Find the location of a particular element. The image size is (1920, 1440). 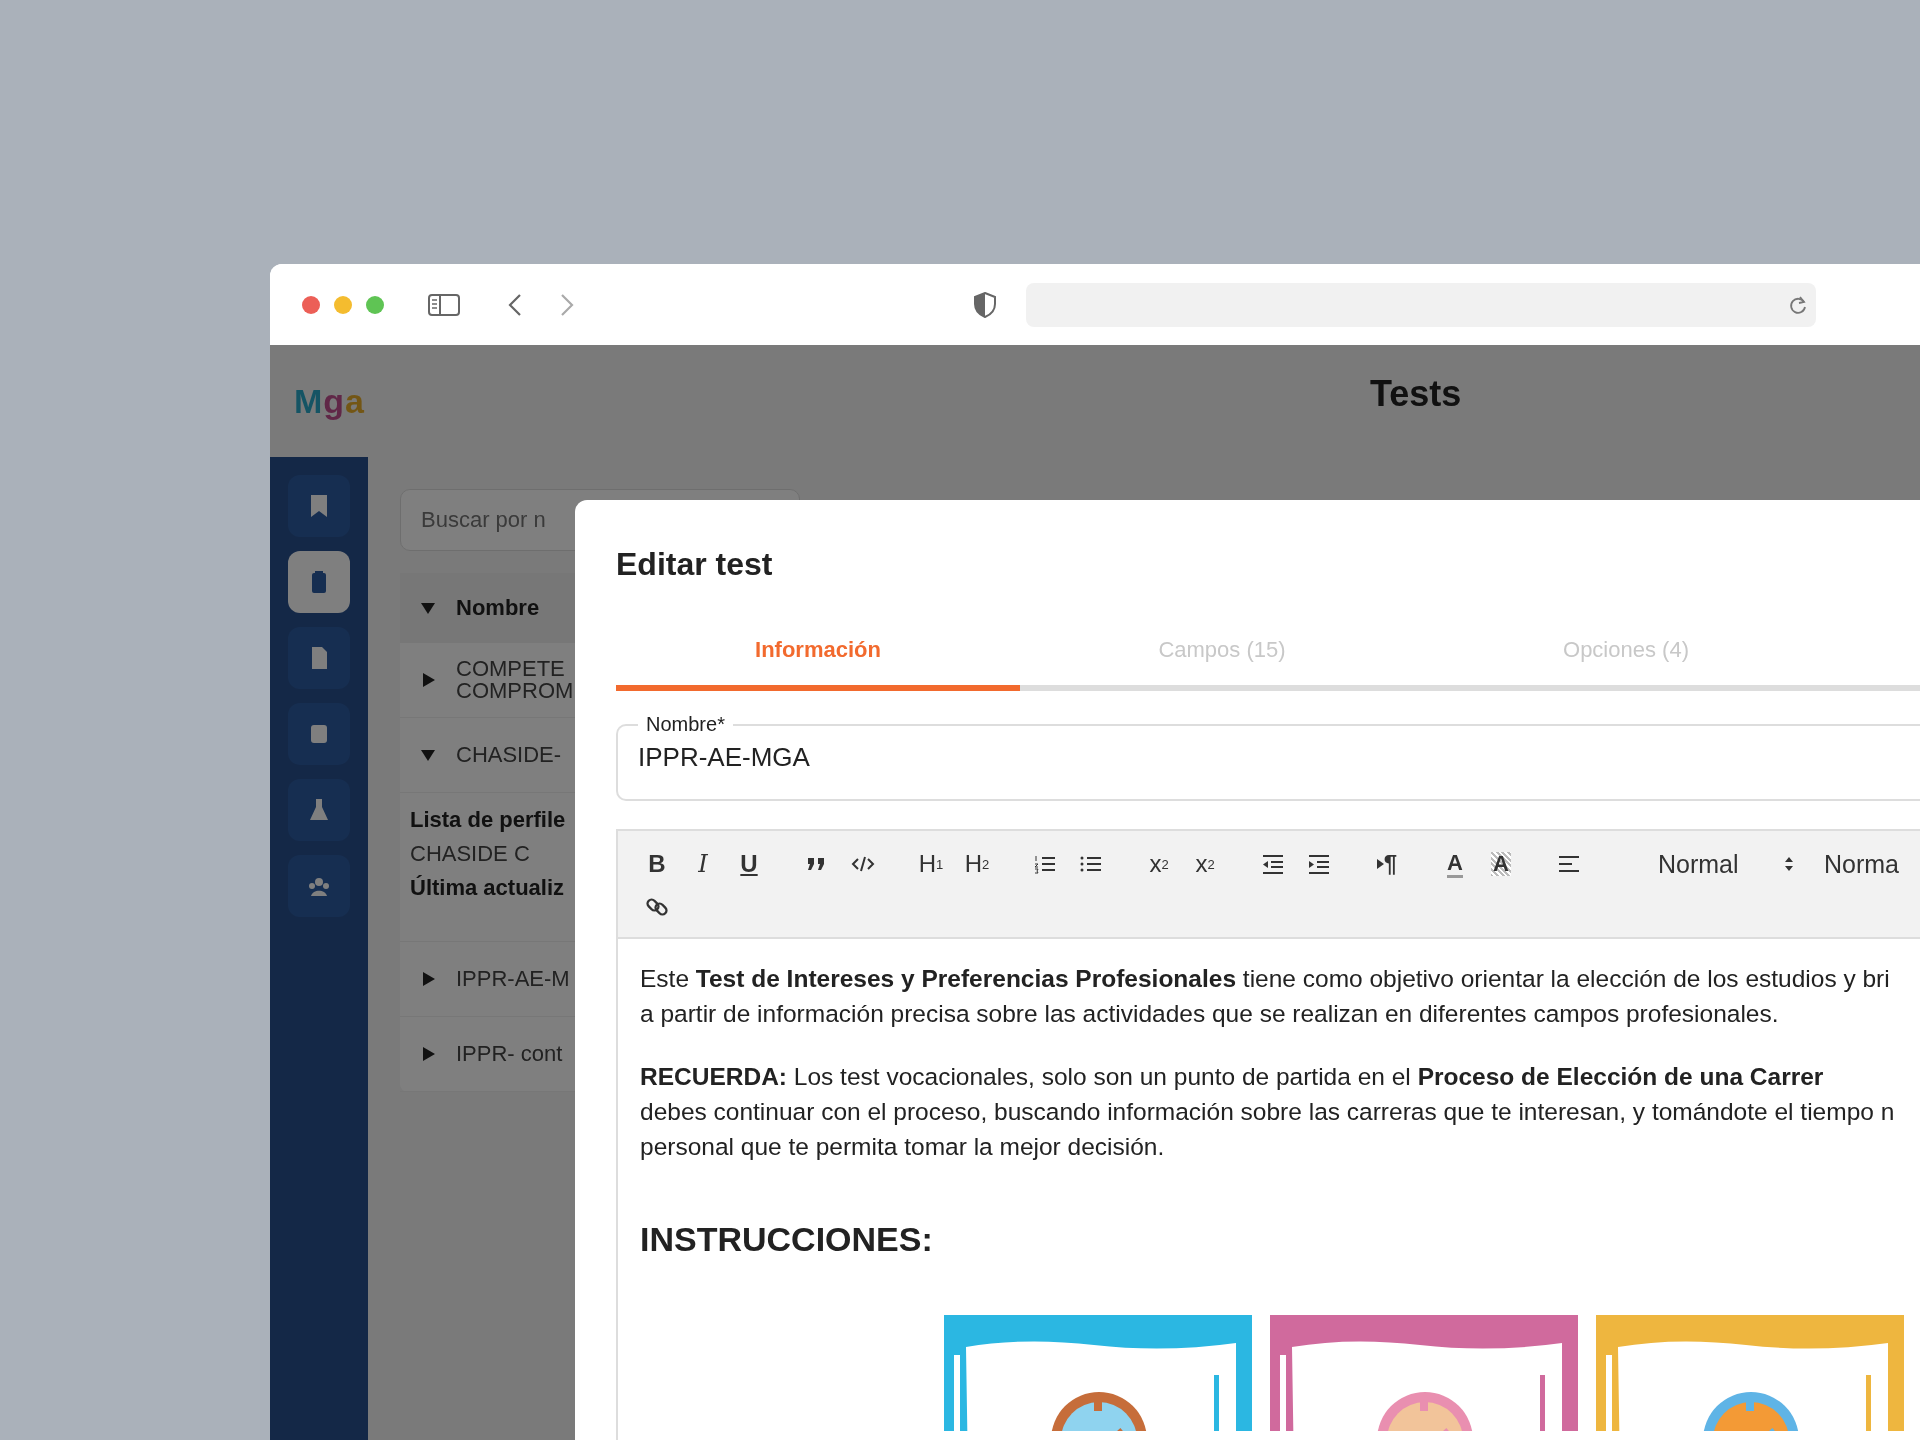

back-icon is located at coordinates (515, 304).